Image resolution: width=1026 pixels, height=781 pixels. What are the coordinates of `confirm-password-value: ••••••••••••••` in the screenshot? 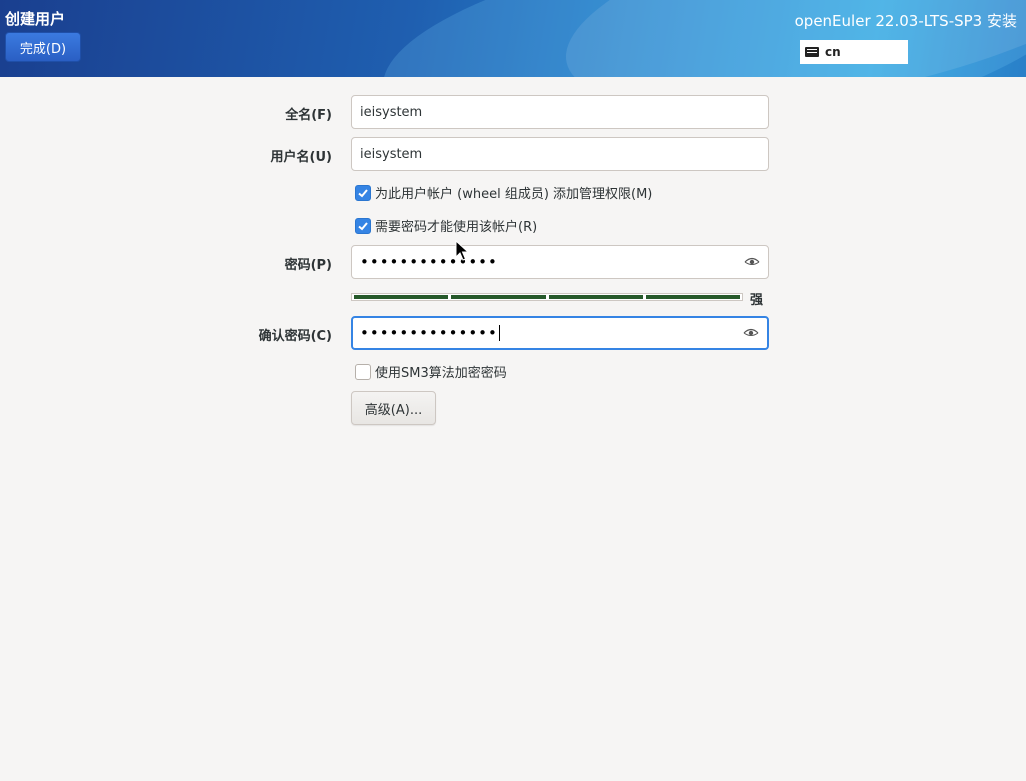 It's located at (429, 333).